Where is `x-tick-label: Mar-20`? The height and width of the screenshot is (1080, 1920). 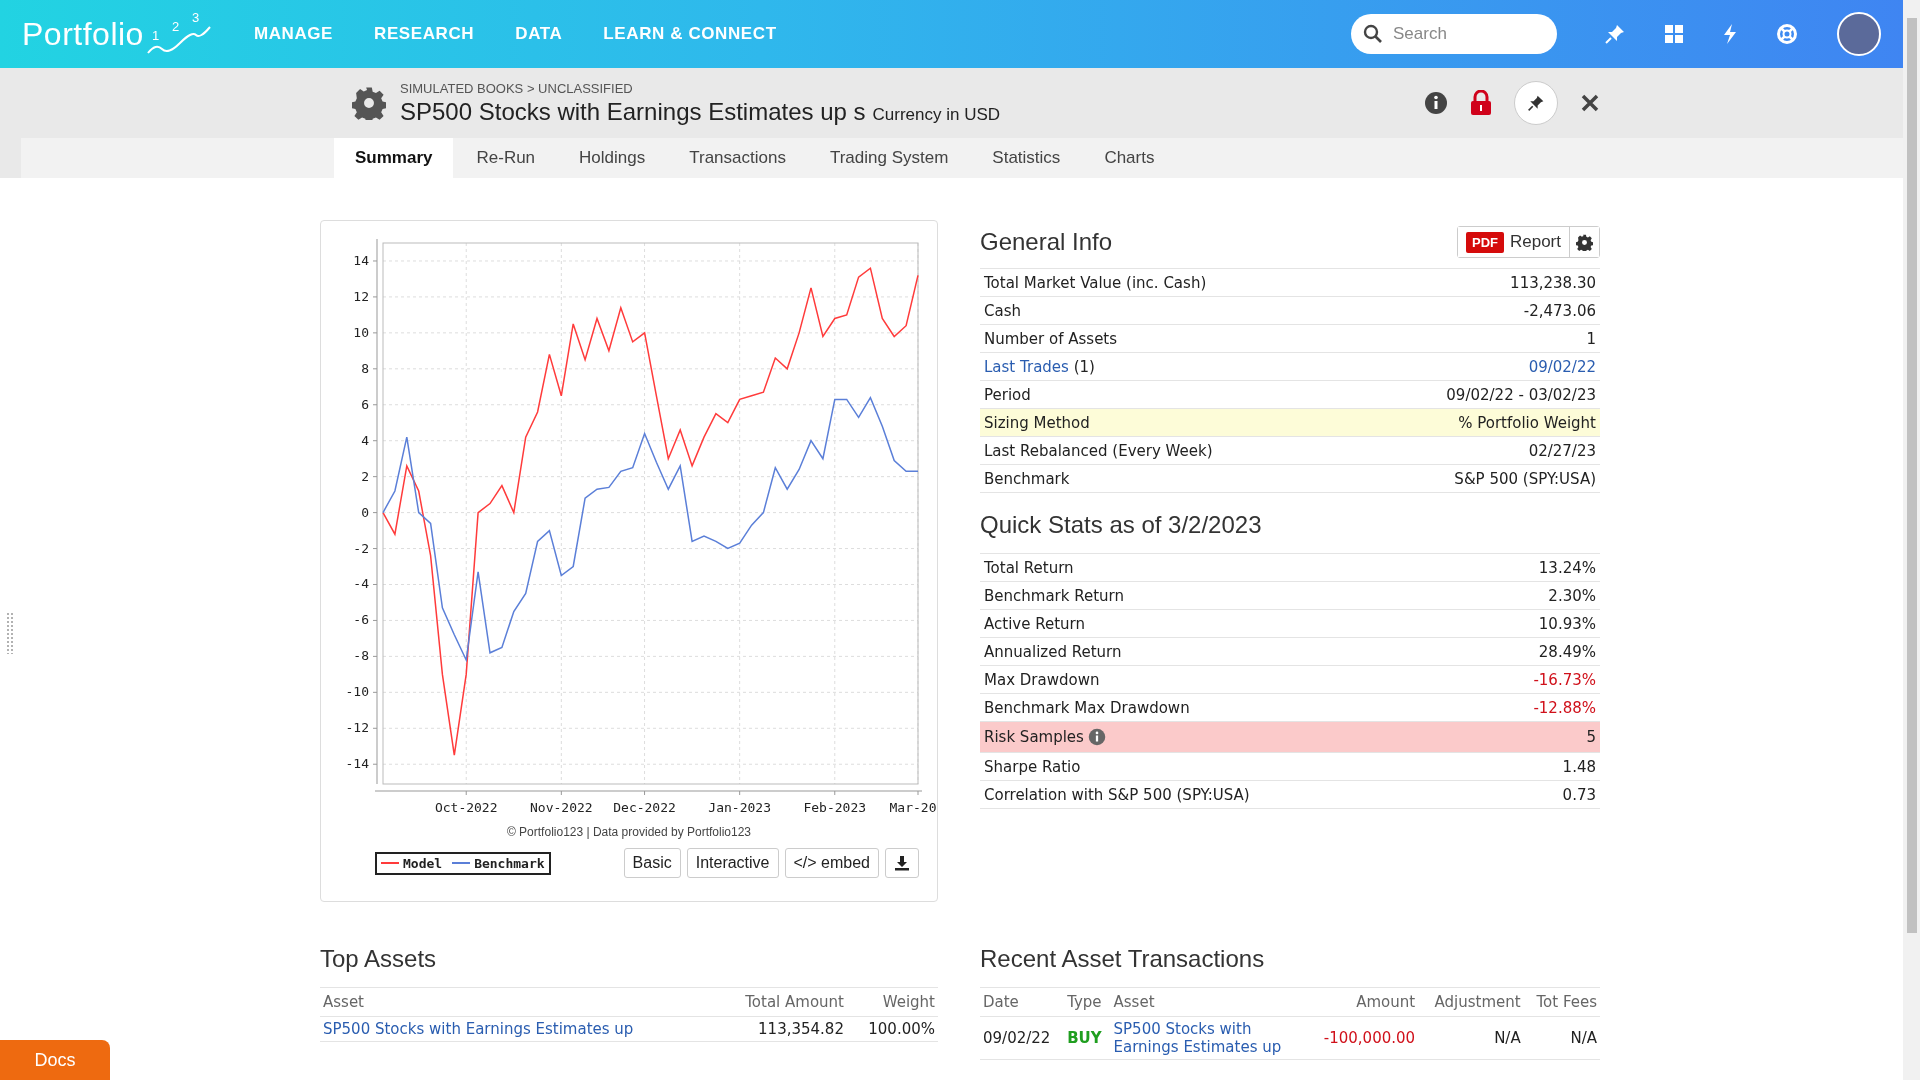
x-tick-label: Mar-20 is located at coordinates (913, 807).